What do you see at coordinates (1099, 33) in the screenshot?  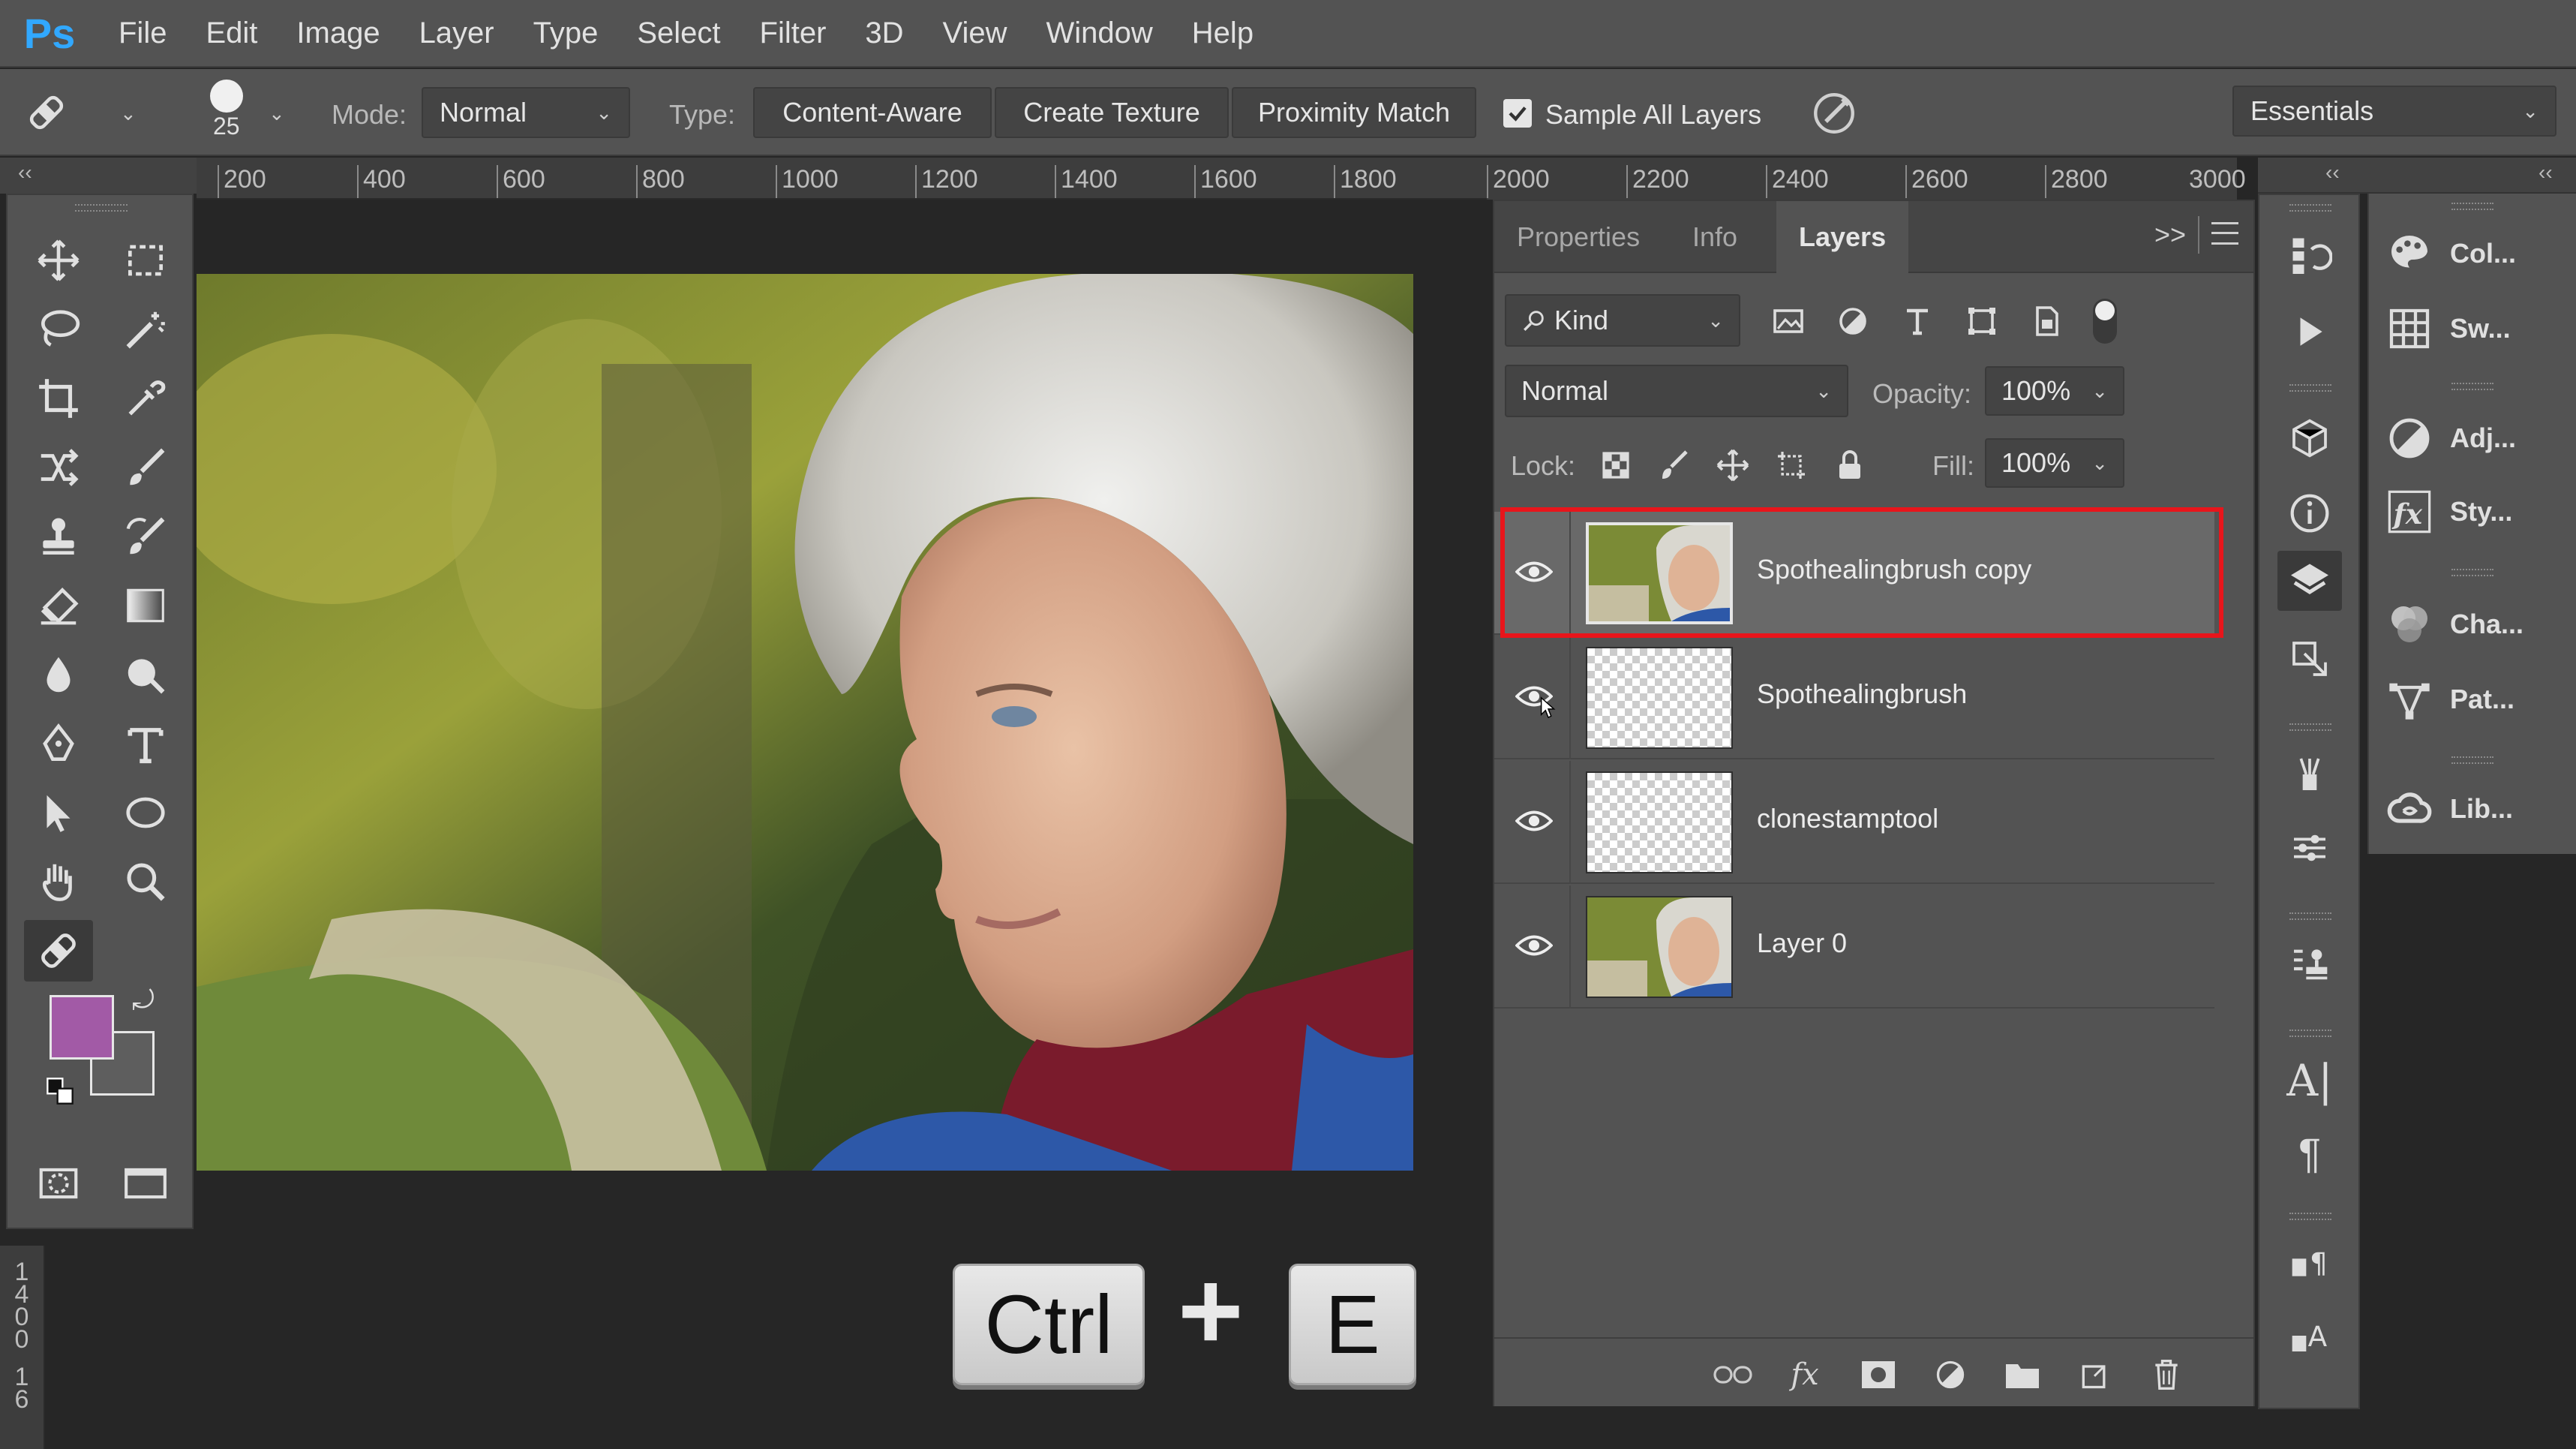 I see `menu-window: Window` at bounding box center [1099, 33].